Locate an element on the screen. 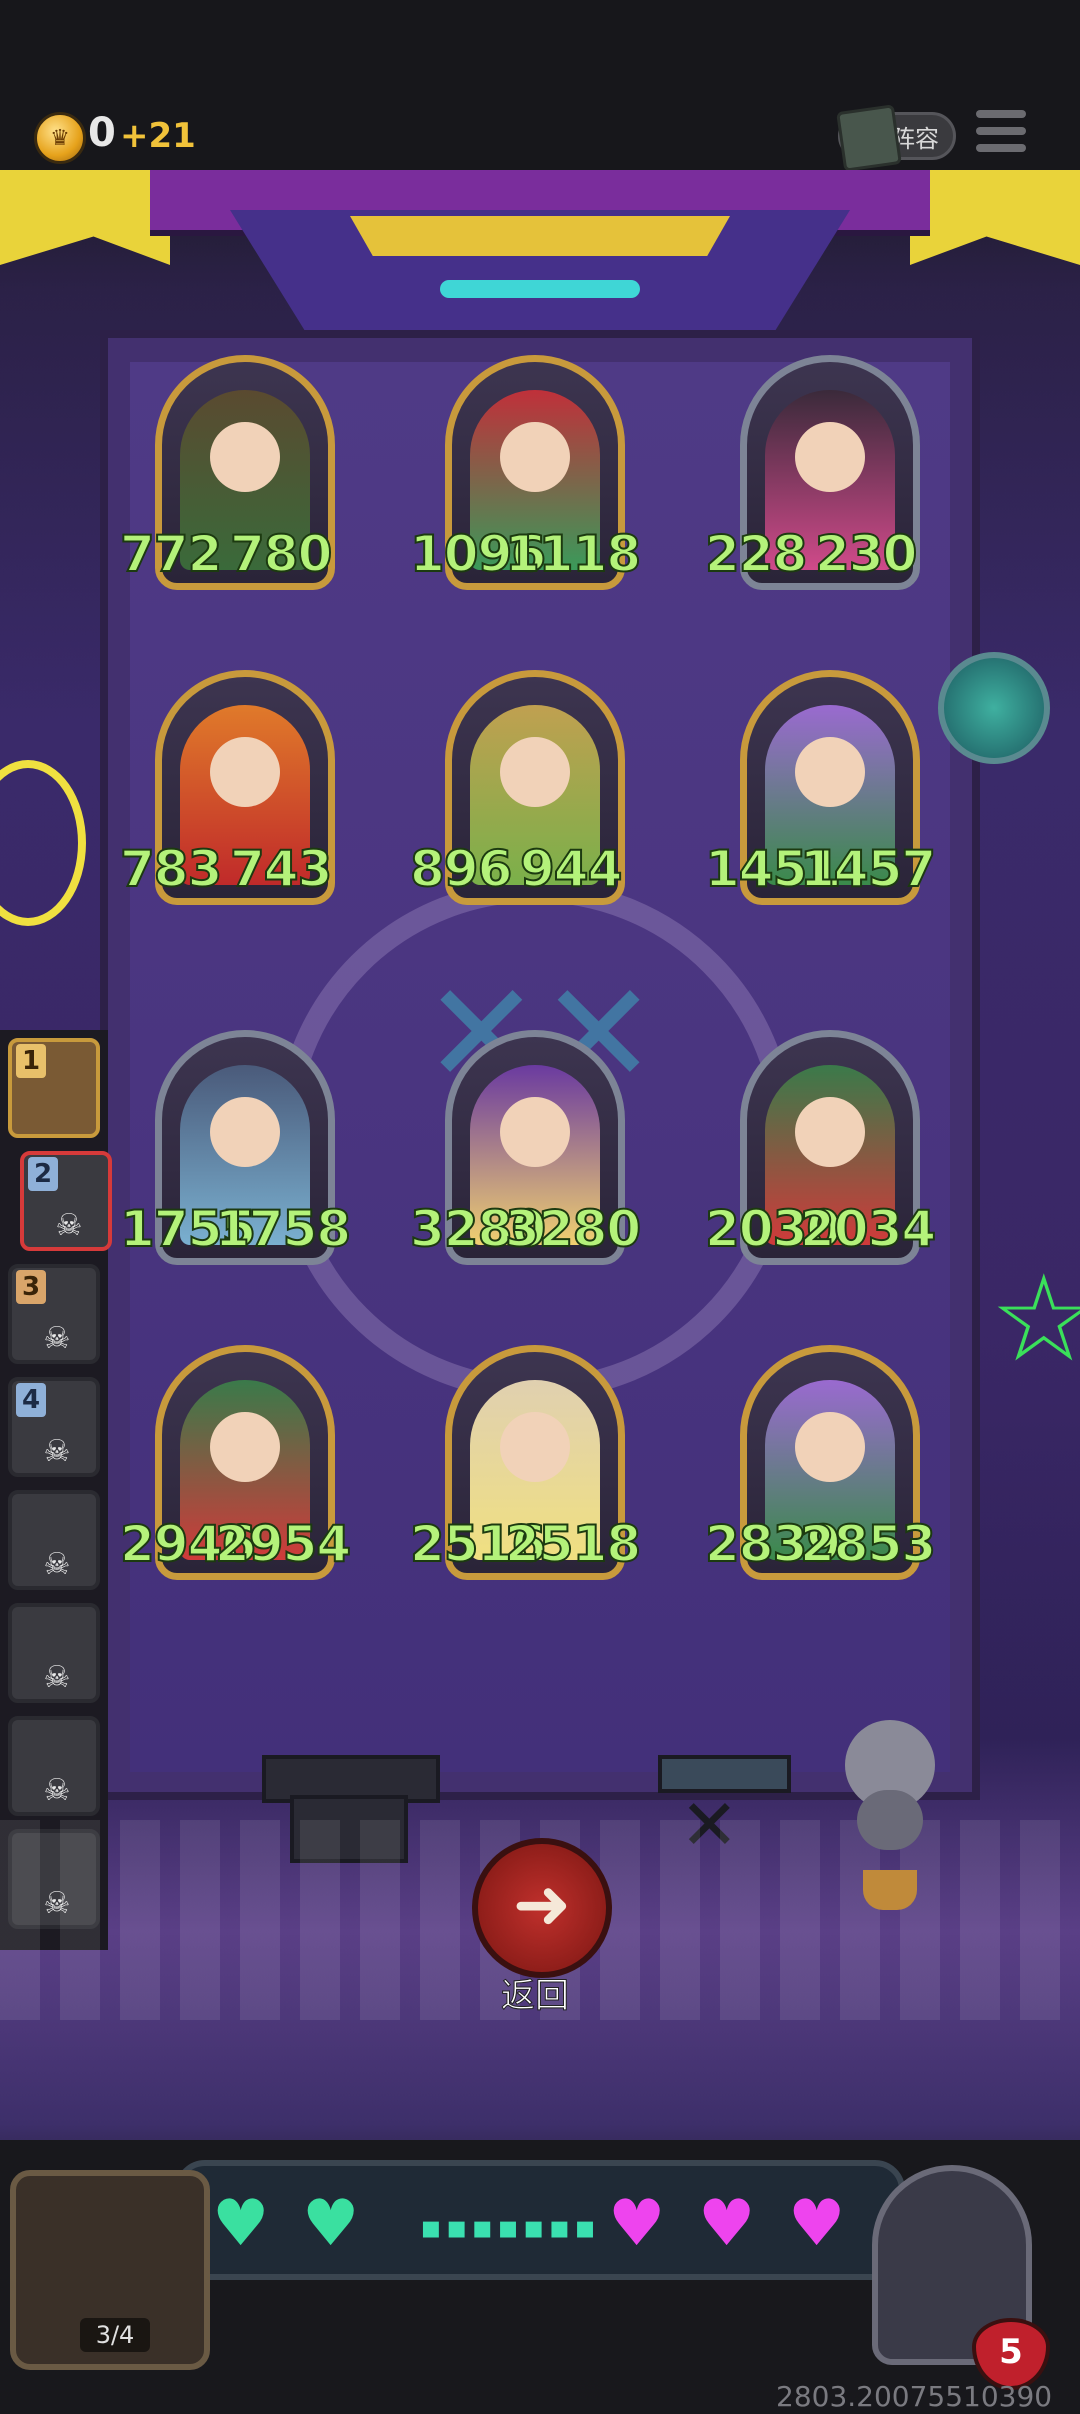  hero-health: 2518 is located at coordinates (573, 1544).